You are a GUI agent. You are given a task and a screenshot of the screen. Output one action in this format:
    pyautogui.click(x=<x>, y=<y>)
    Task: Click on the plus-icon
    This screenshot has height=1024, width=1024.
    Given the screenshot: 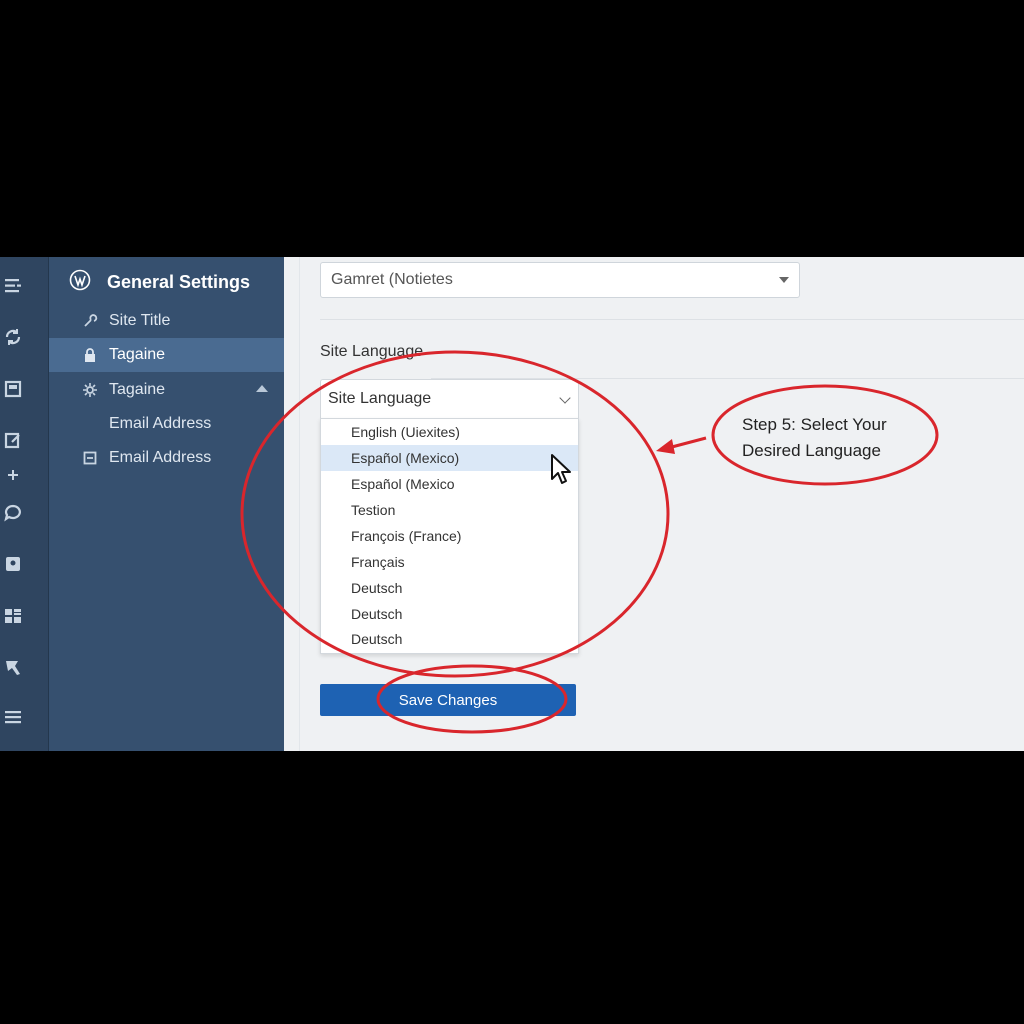 What is the action you would take?
    pyautogui.click(x=13, y=475)
    